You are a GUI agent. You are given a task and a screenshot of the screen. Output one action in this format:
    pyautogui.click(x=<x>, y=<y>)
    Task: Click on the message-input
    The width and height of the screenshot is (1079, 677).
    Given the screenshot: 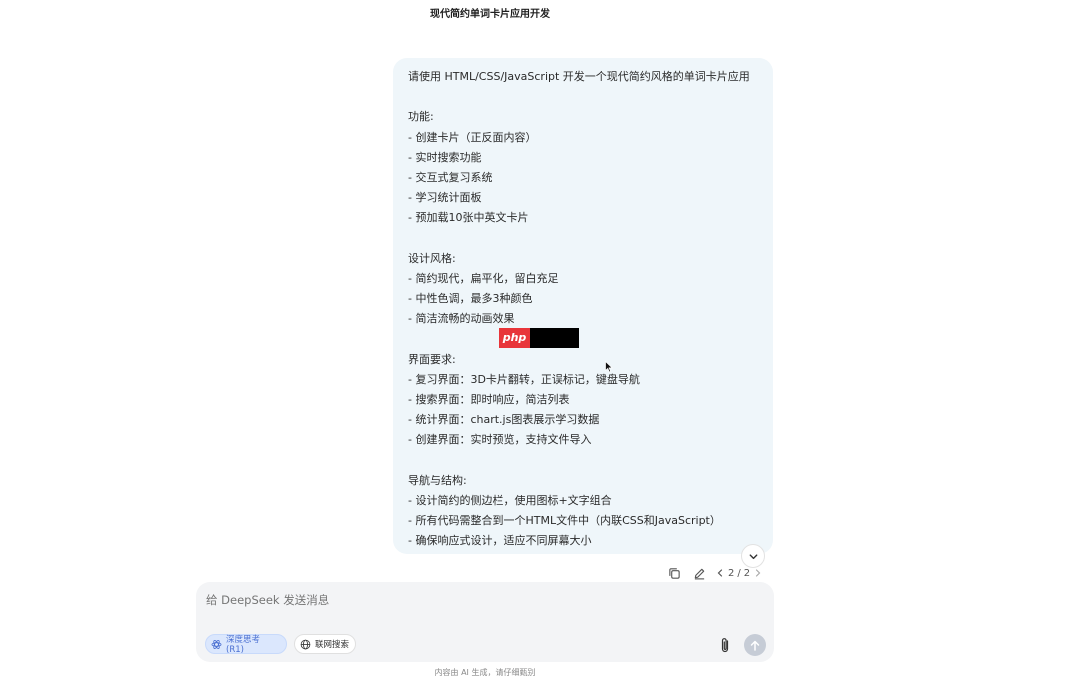 What is the action you would take?
    pyautogui.click(x=456, y=600)
    